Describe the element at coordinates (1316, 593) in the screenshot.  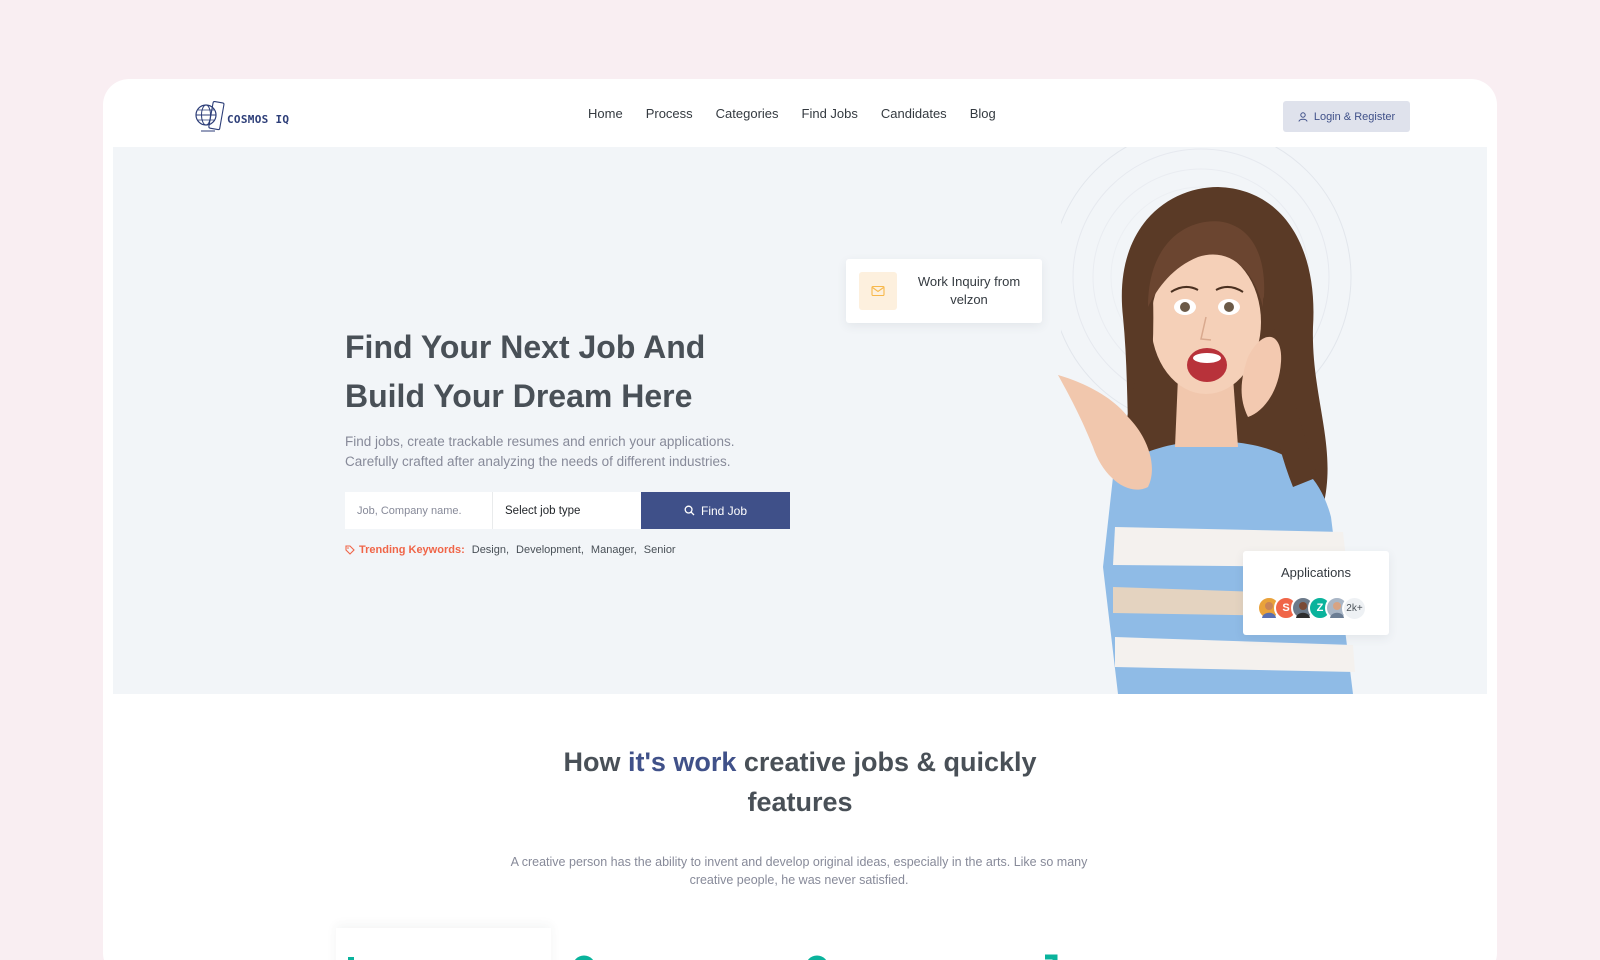
I see `applications-card: Applications S Z 2k+` at that location.